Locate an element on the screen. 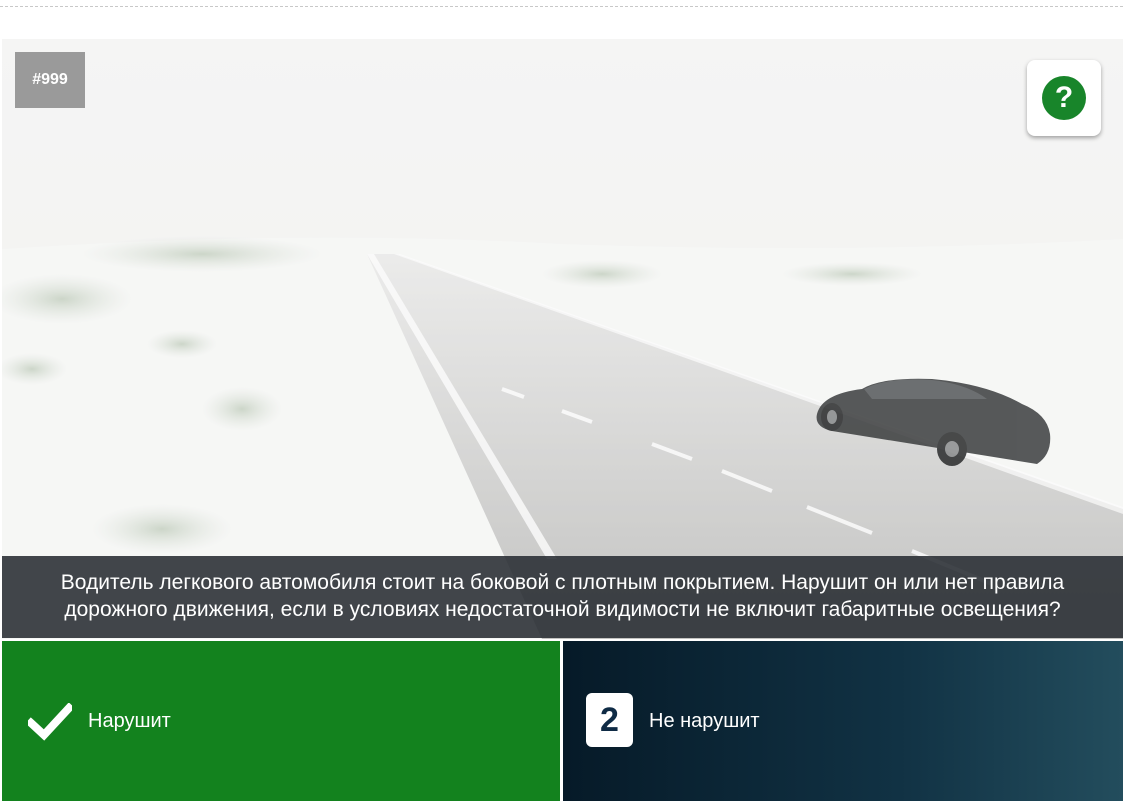 The width and height of the screenshot is (1123, 806). question-id-badge: #999 is located at coordinates (50, 80).